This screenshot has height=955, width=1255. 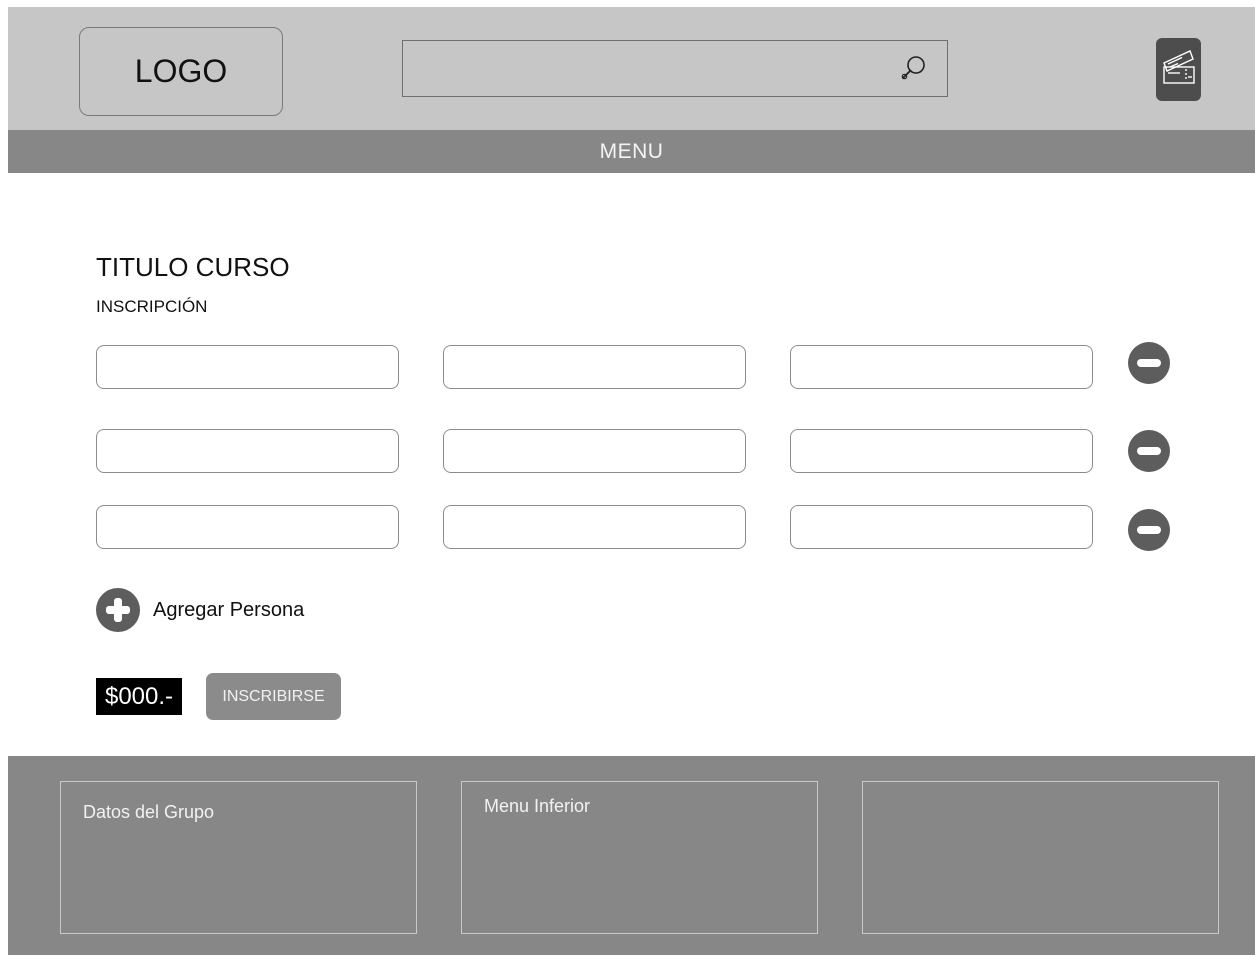 What do you see at coordinates (1040, 857) in the screenshot?
I see `footer-box-empty` at bounding box center [1040, 857].